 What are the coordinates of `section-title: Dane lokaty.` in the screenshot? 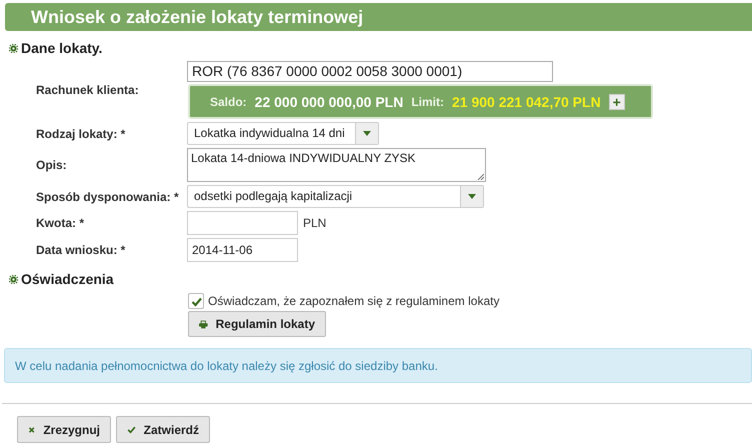 It's located at (61, 48).